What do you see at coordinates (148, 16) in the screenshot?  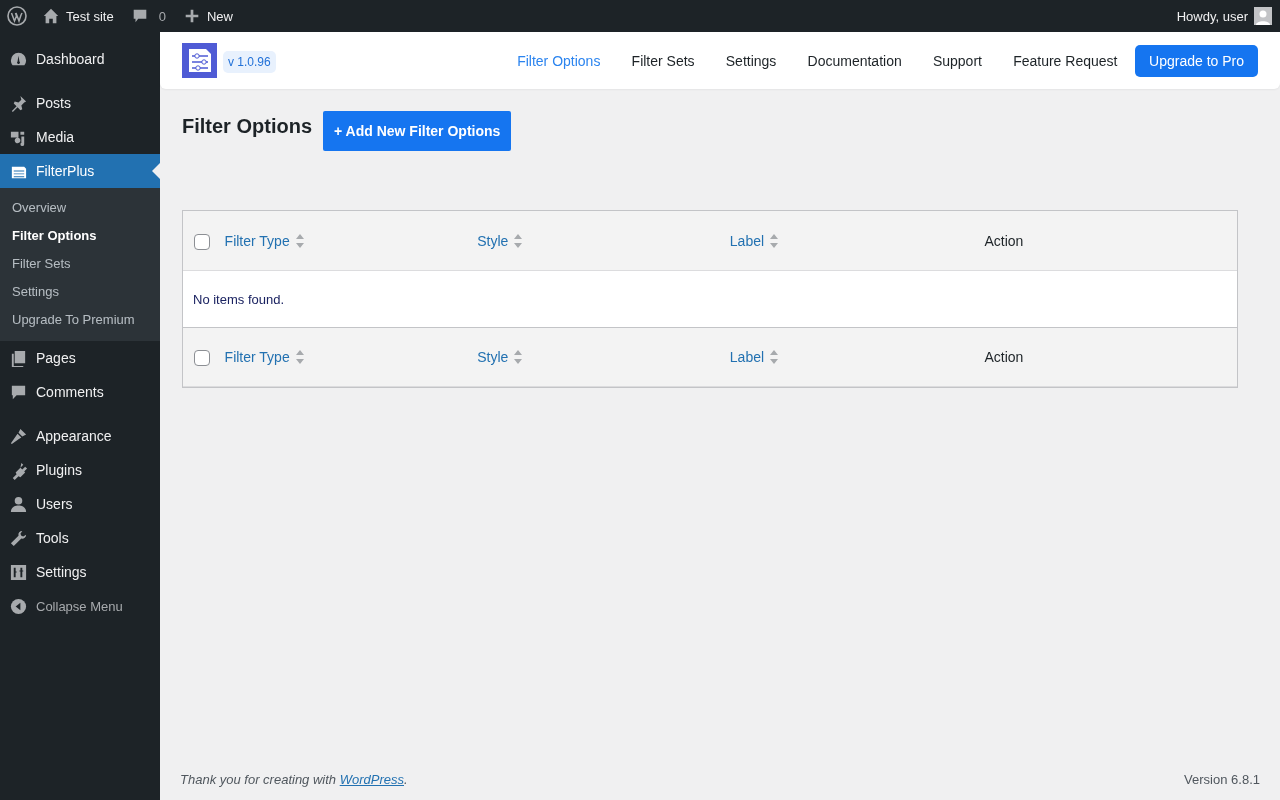 I see `comments-link: 0` at bounding box center [148, 16].